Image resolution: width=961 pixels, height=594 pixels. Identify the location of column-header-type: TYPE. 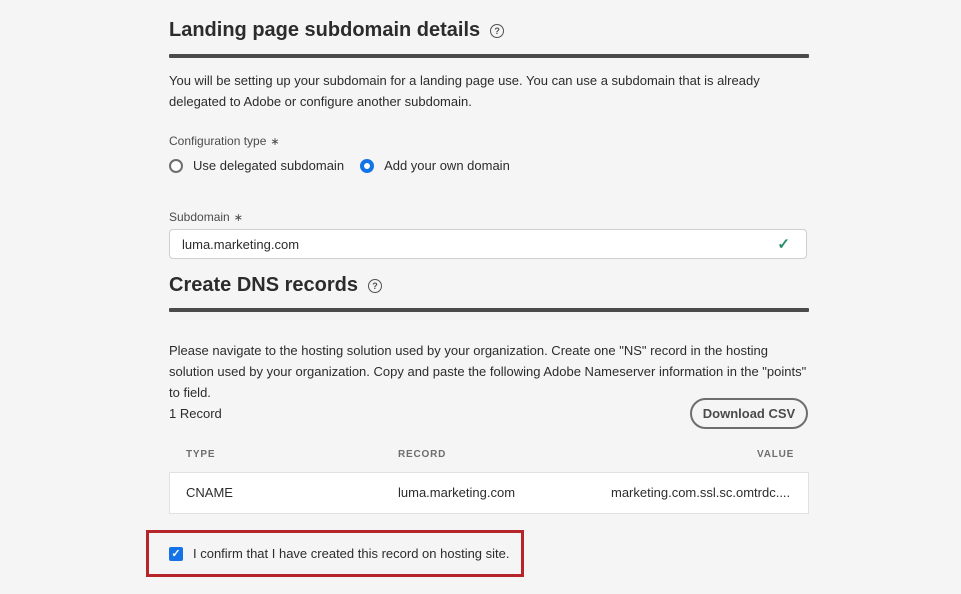
(201, 454).